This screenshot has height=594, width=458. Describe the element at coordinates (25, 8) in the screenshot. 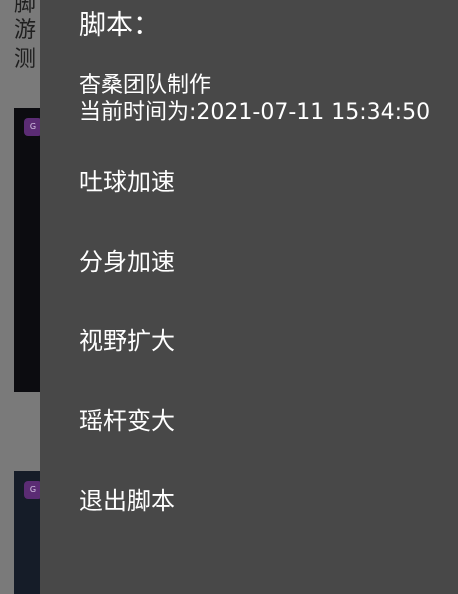

I see `background-text-line: 脚` at that location.